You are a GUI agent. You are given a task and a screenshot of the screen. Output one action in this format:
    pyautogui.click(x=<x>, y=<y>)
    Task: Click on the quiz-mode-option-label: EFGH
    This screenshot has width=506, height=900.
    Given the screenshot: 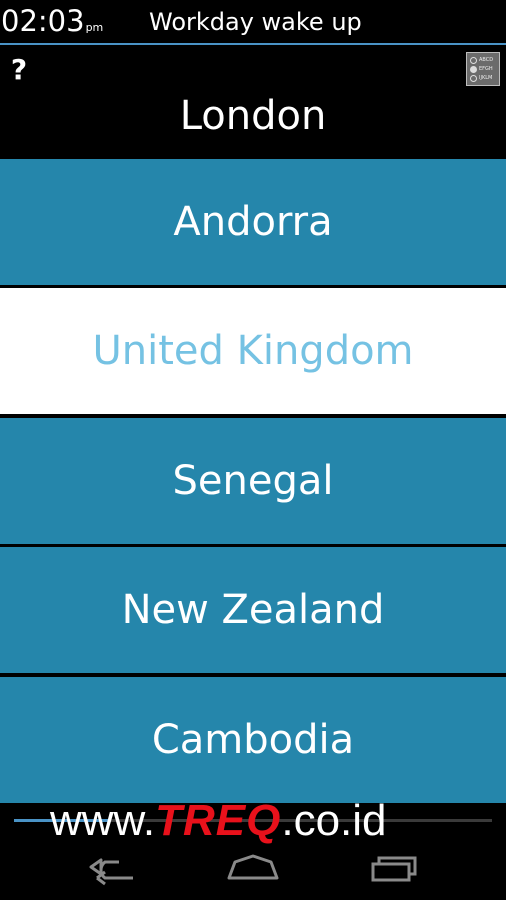 What is the action you would take?
    pyautogui.click(x=486, y=69)
    